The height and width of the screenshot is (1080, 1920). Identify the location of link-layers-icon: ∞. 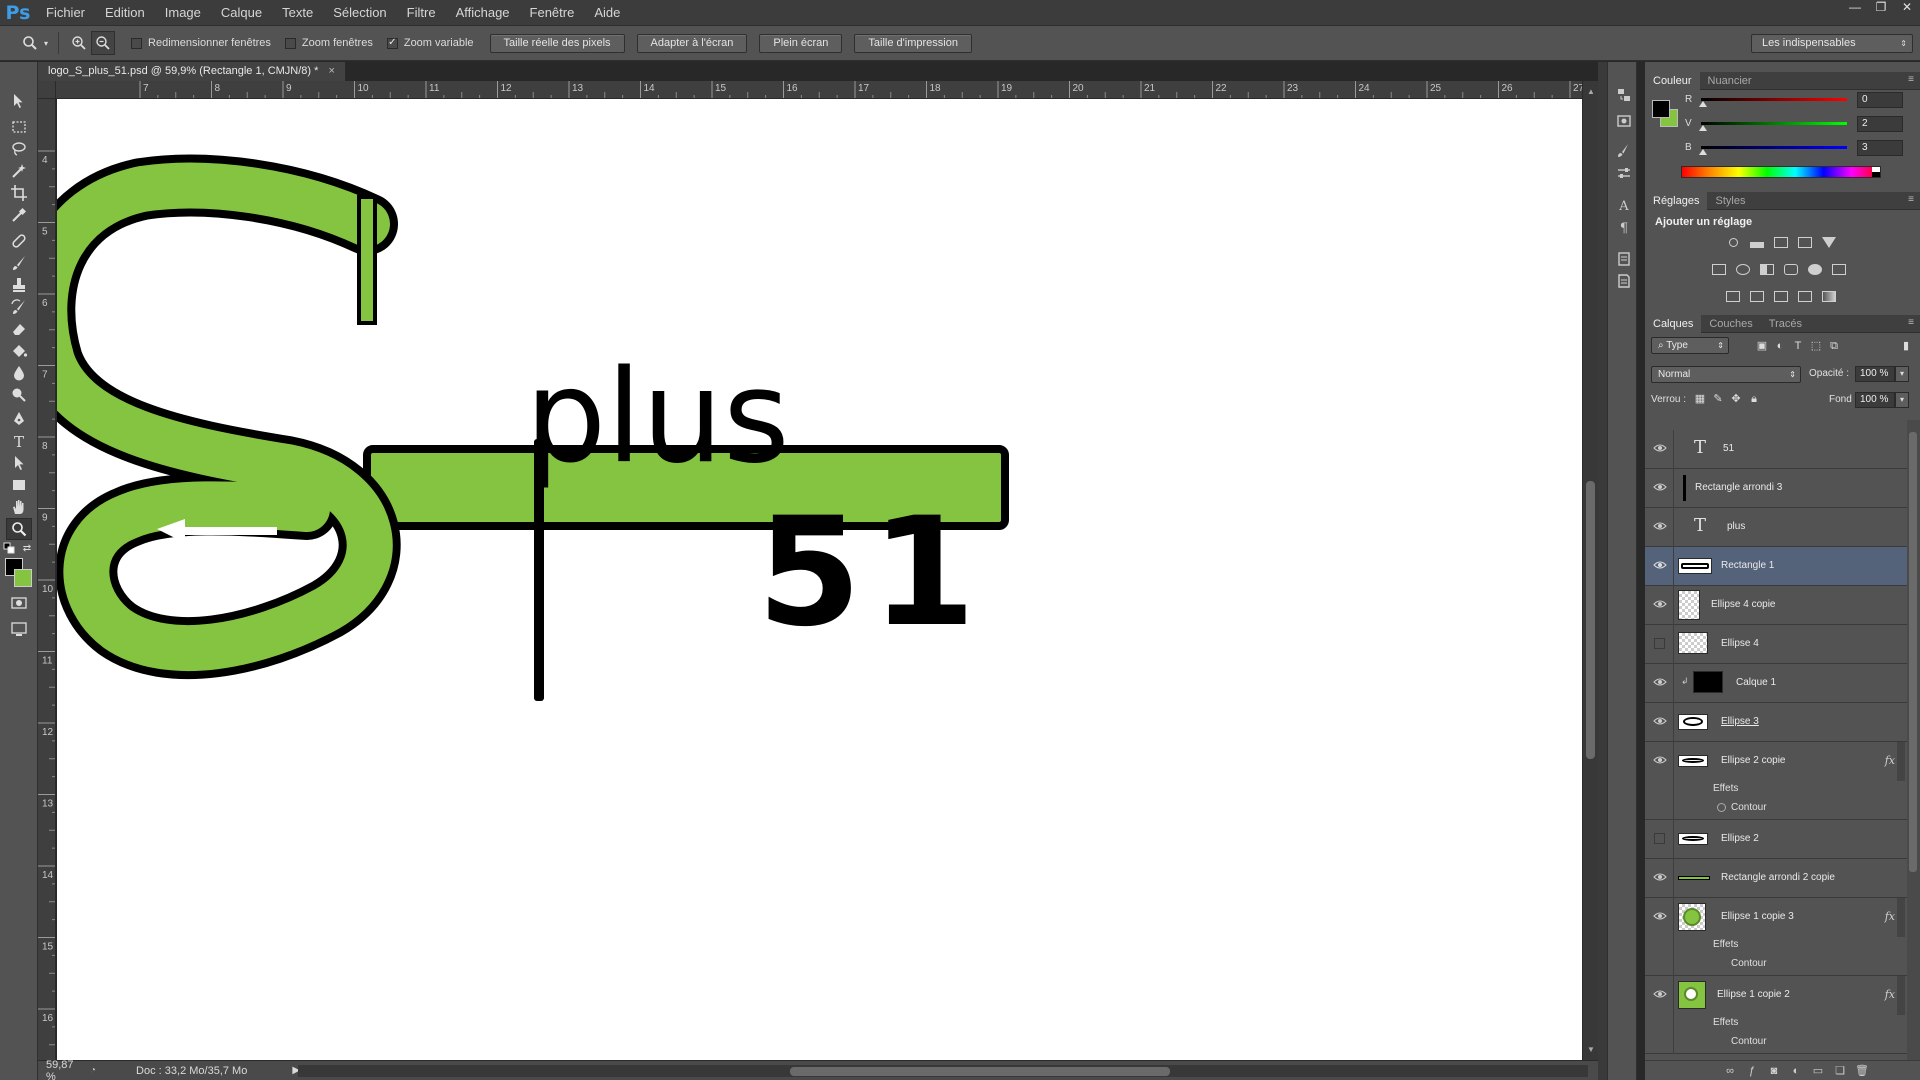
(1730, 1071).